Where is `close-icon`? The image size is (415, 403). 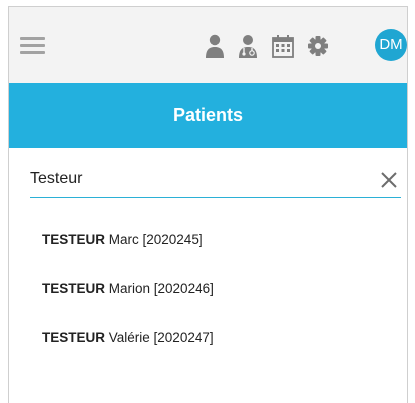 close-icon is located at coordinates (389, 180).